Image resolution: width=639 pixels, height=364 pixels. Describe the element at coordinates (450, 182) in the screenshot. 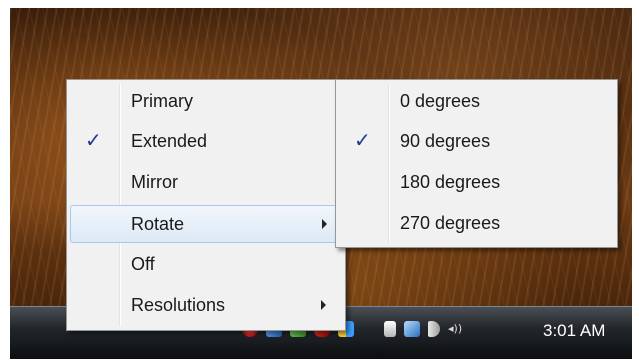

I see `menu-item-label: 180 degrees` at that location.